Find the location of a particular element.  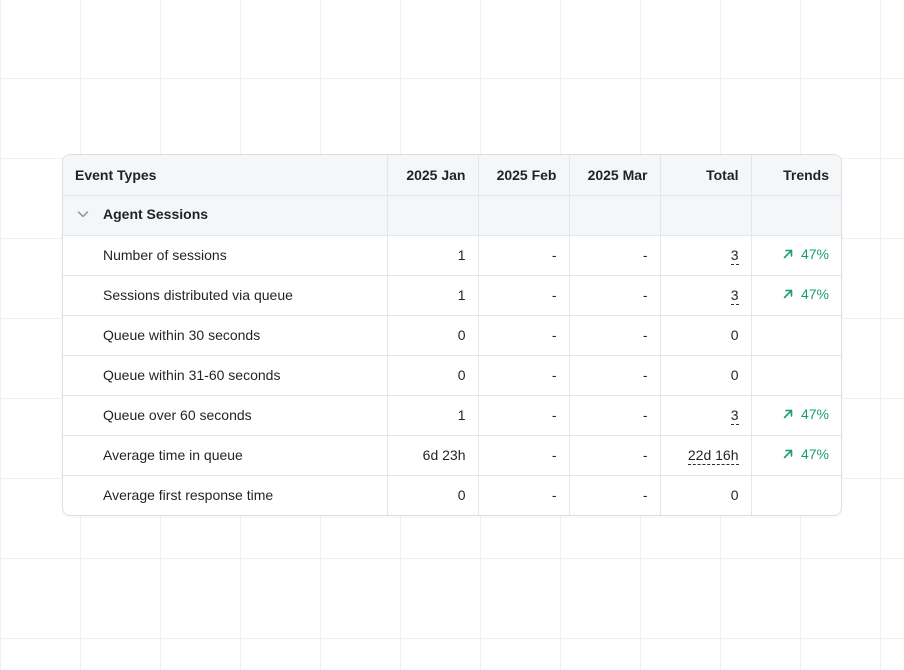

table-row: Queue over 60 seconds 1- -3 47% is located at coordinates (452, 415).